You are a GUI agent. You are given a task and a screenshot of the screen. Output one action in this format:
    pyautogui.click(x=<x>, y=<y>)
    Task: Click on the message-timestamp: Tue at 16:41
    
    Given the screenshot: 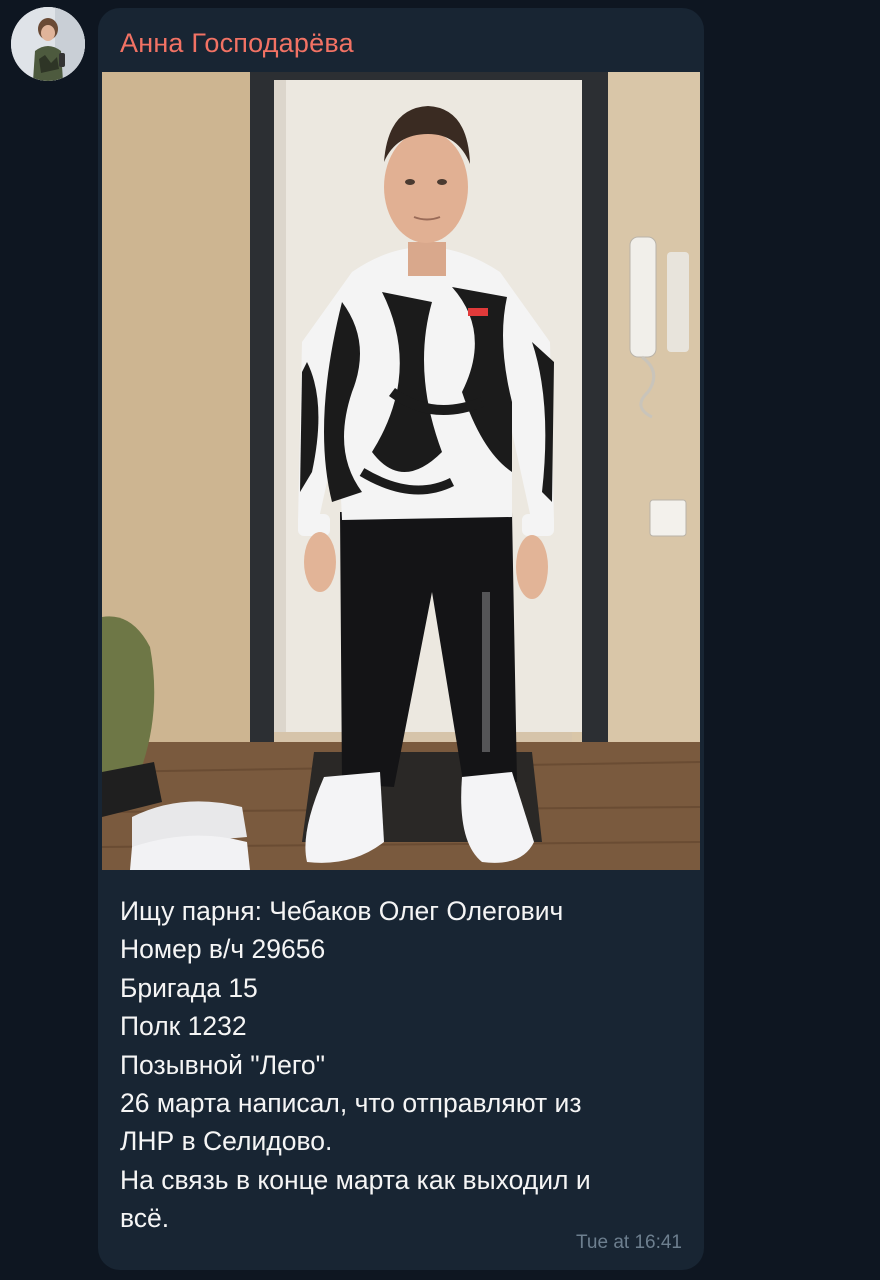 What is the action you would take?
    pyautogui.click(x=629, y=1242)
    